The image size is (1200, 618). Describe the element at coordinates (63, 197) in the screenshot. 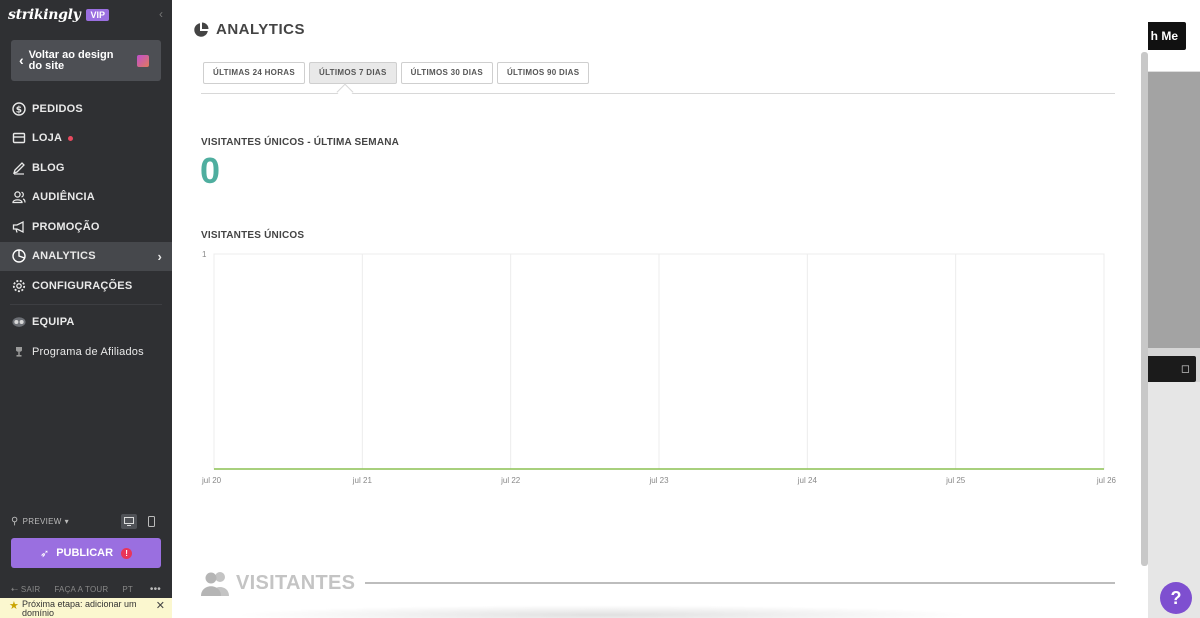

I see `sidebar-item-label: AUDIÊNCIA` at that location.